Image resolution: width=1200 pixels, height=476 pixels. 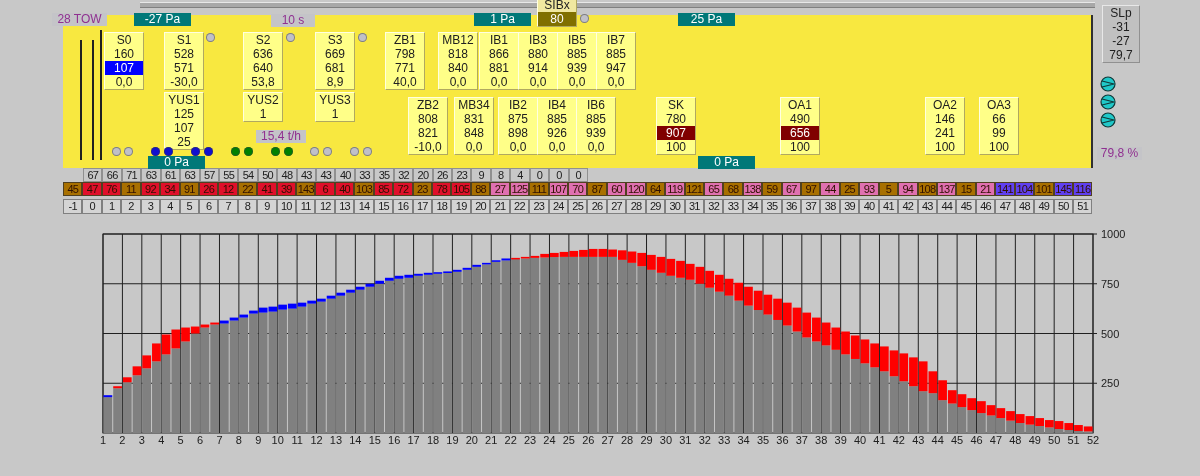 What do you see at coordinates (131, 206) in the screenshot?
I see `index-cell: 2` at bounding box center [131, 206].